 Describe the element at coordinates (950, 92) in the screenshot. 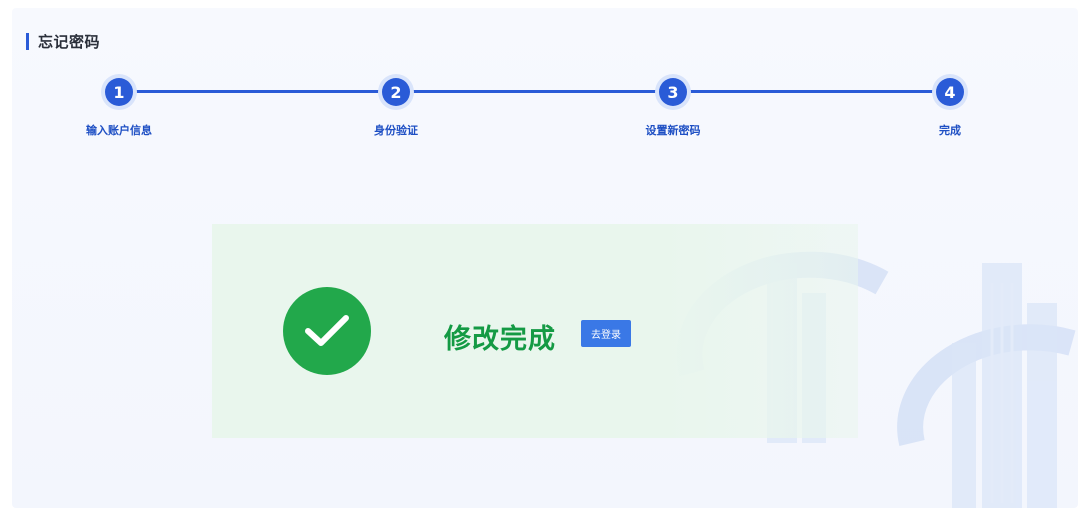

I see `step-4-indicator: 4` at that location.